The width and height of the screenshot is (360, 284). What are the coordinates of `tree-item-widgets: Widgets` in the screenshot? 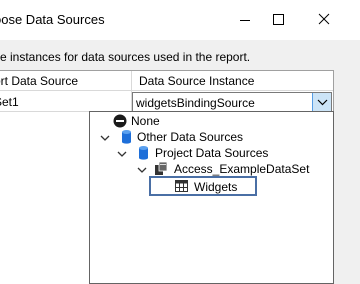 It's located at (203, 186).